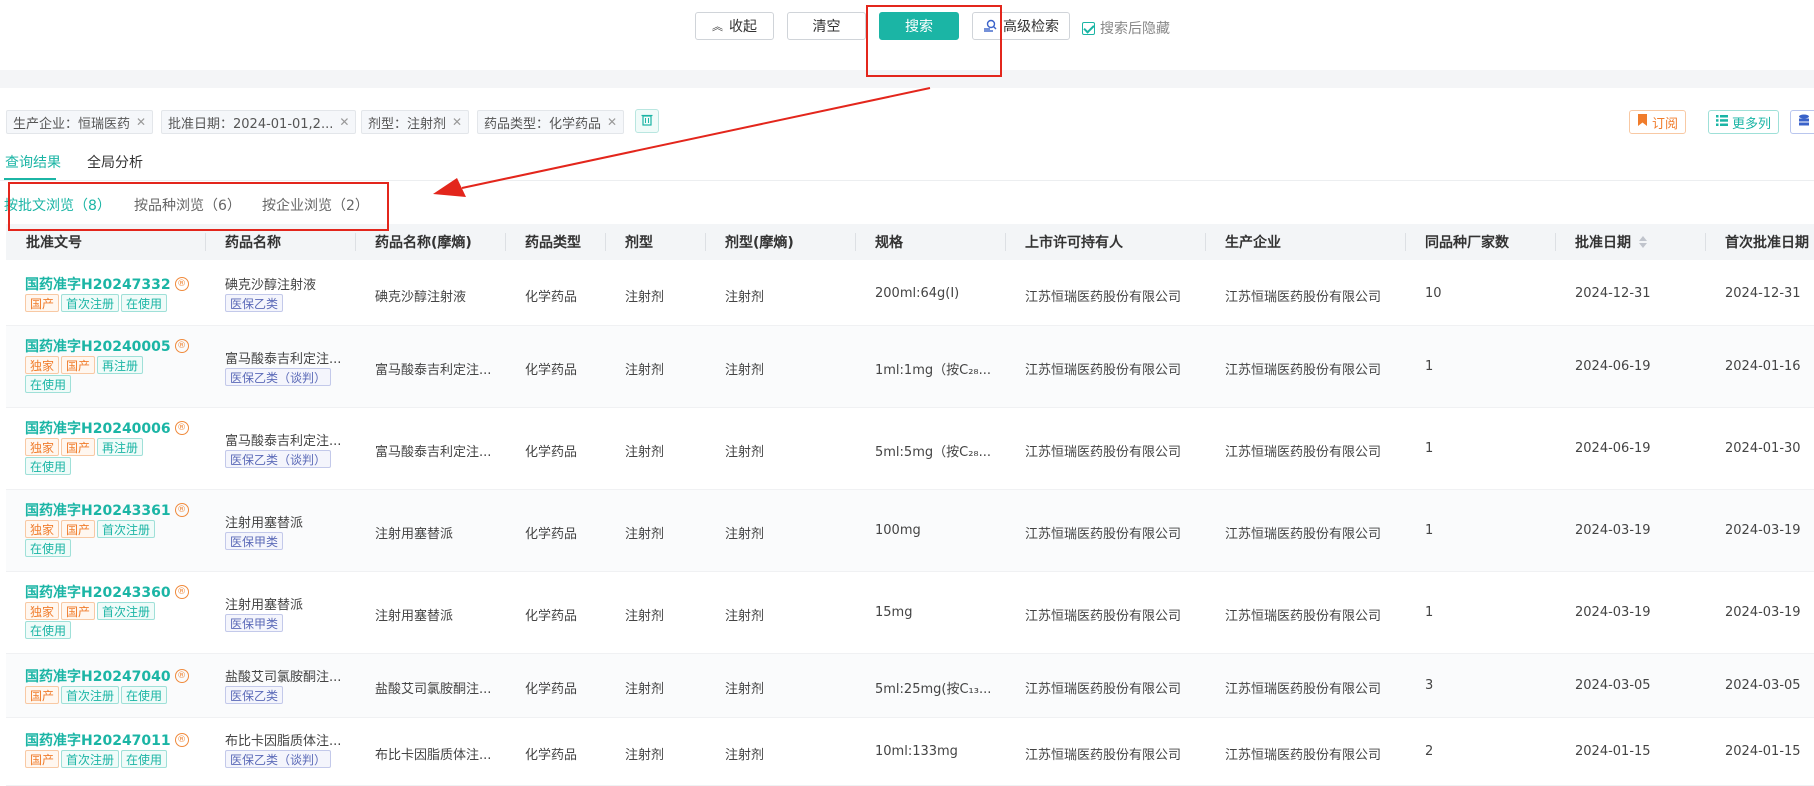  What do you see at coordinates (57, 205) in the screenshot?
I see `tab-browse-by-approval: 按批文浏览（8）` at bounding box center [57, 205].